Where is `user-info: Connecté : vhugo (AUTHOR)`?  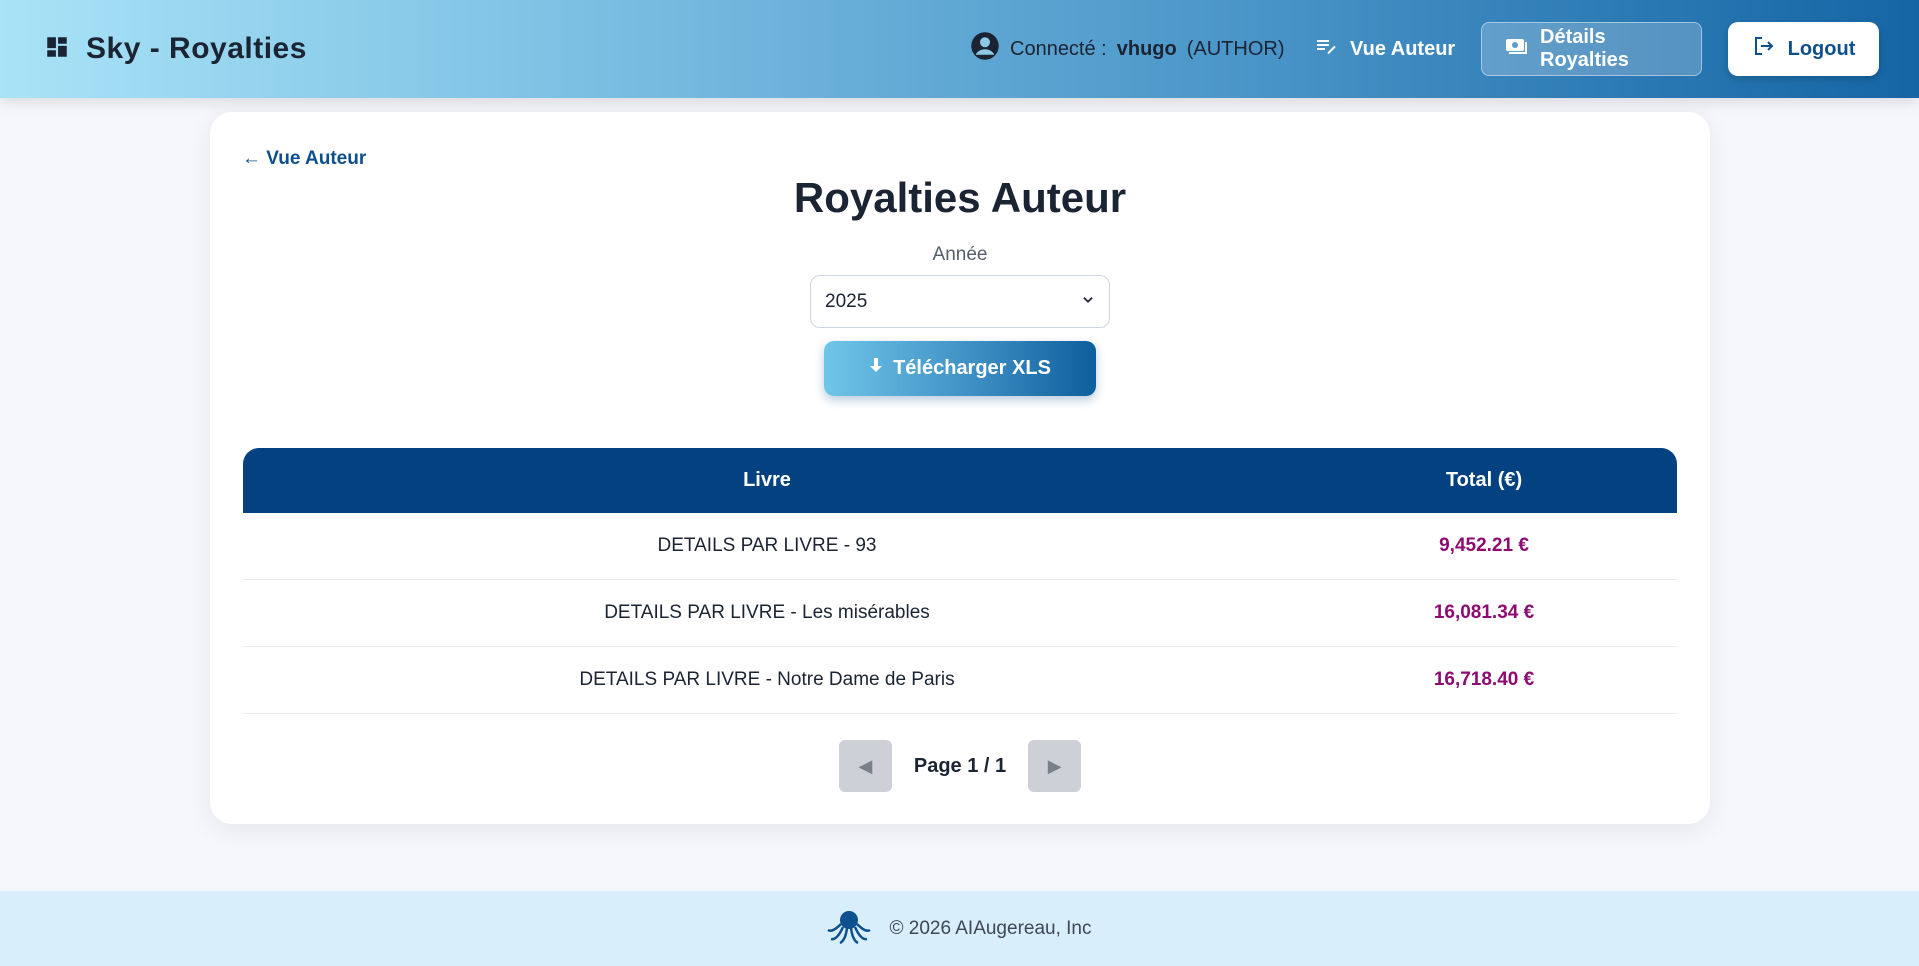
user-info: Connecté : vhugo (AUTHOR) is located at coordinates (1127, 49).